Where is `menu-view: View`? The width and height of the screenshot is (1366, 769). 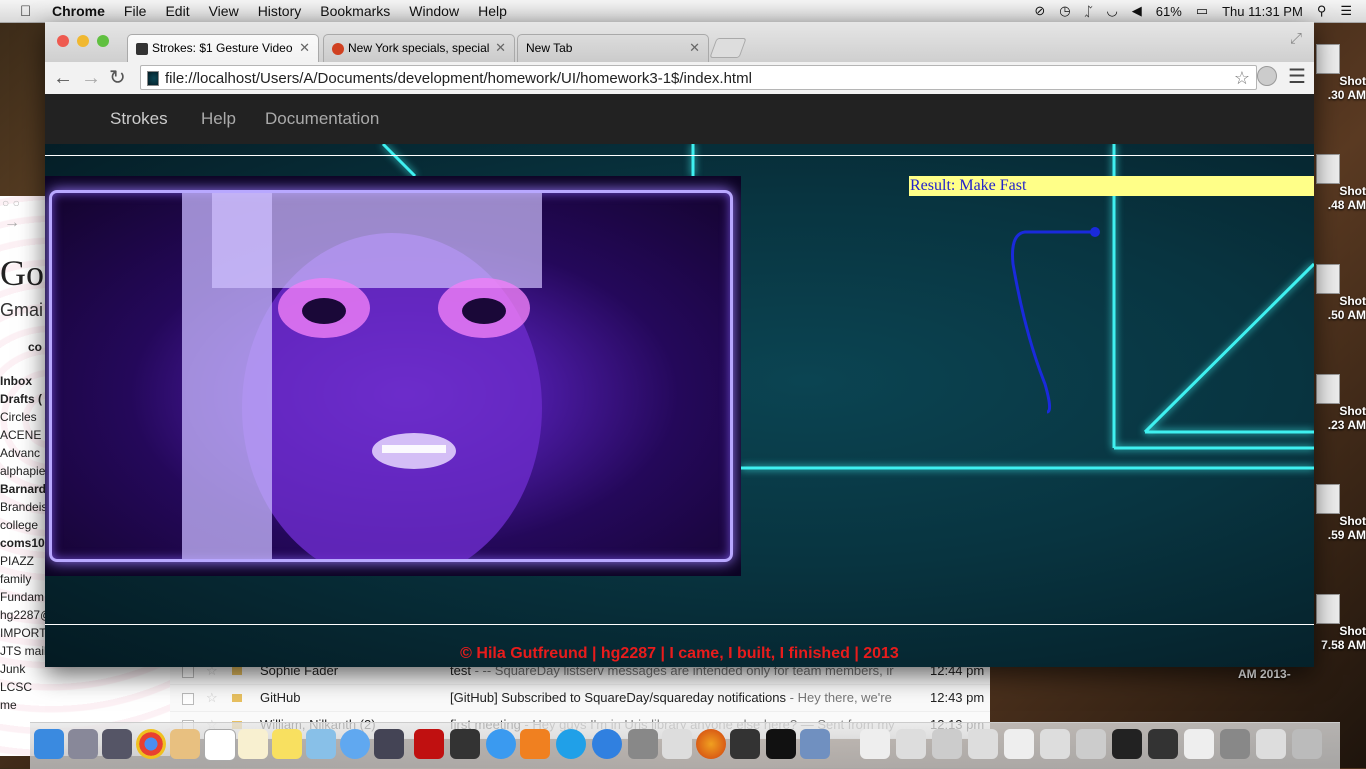 menu-view: View is located at coordinates (224, 11).